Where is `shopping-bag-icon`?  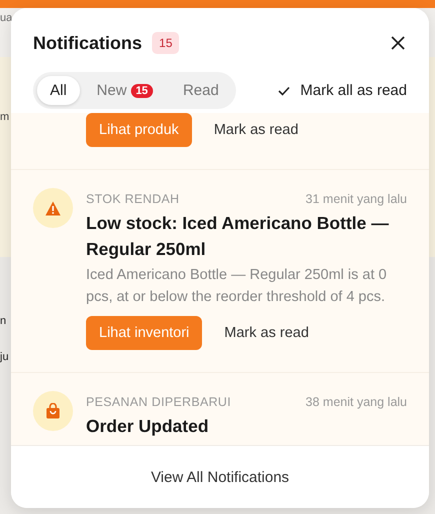 shopping-bag-icon is located at coordinates (53, 411).